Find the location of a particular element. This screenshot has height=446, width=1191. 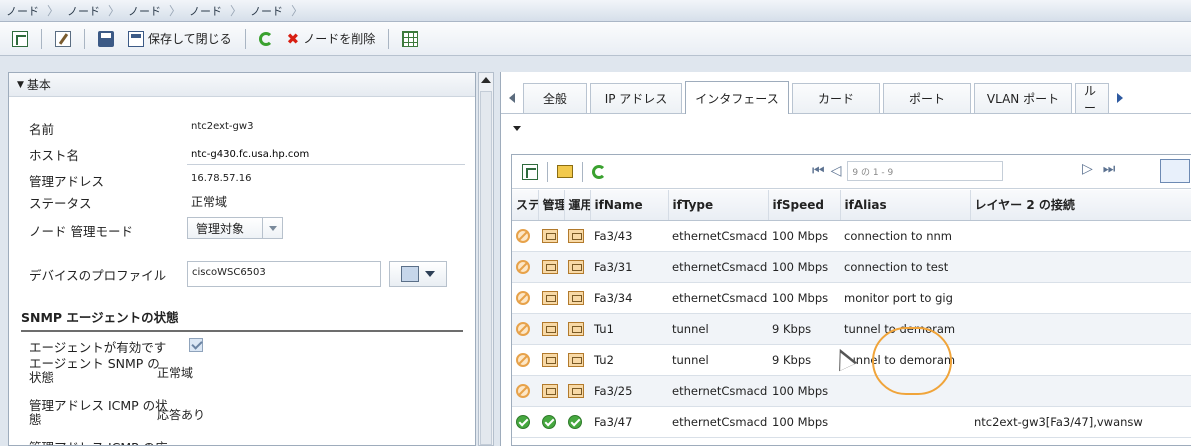

agent-enabled-checkbox is located at coordinates (196, 345).